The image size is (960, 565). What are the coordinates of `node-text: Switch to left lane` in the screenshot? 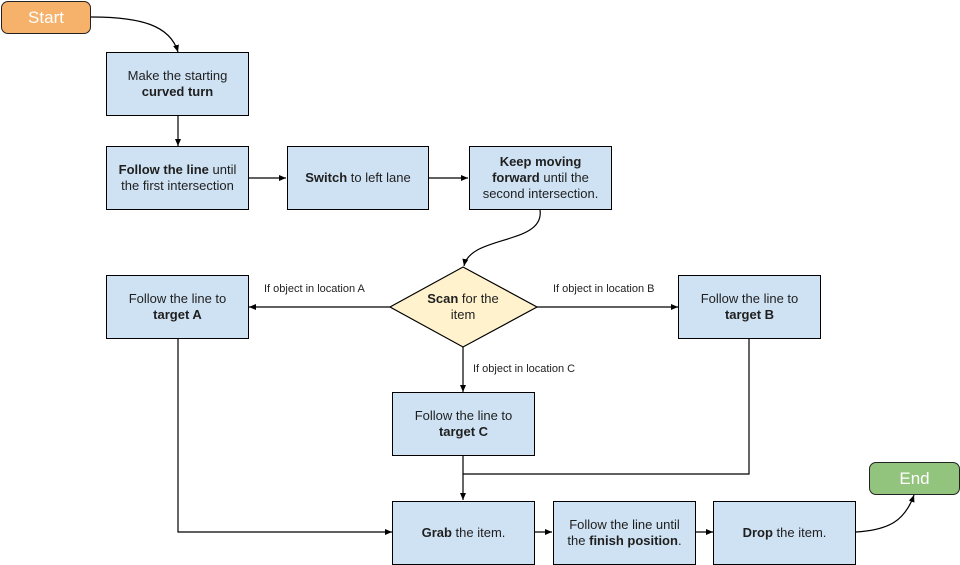 It's located at (358, 177).